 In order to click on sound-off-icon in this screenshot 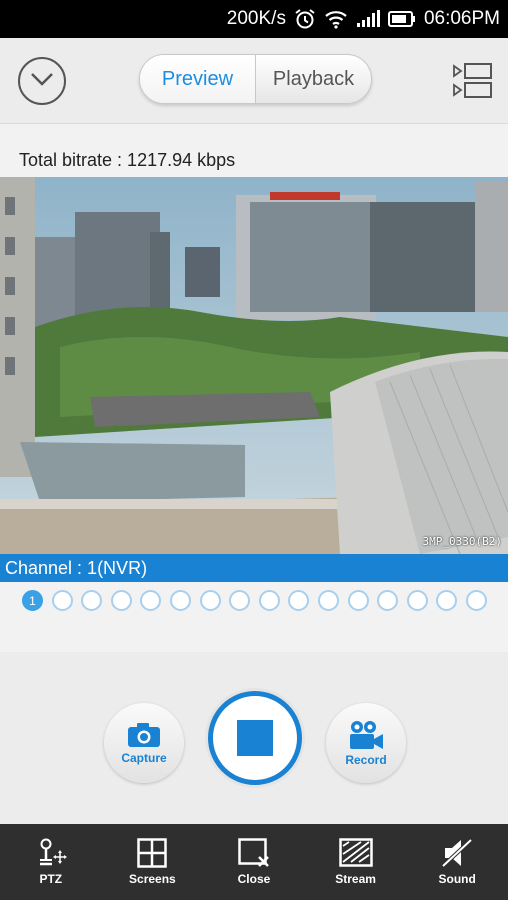, I will do `click(457, 853)`.